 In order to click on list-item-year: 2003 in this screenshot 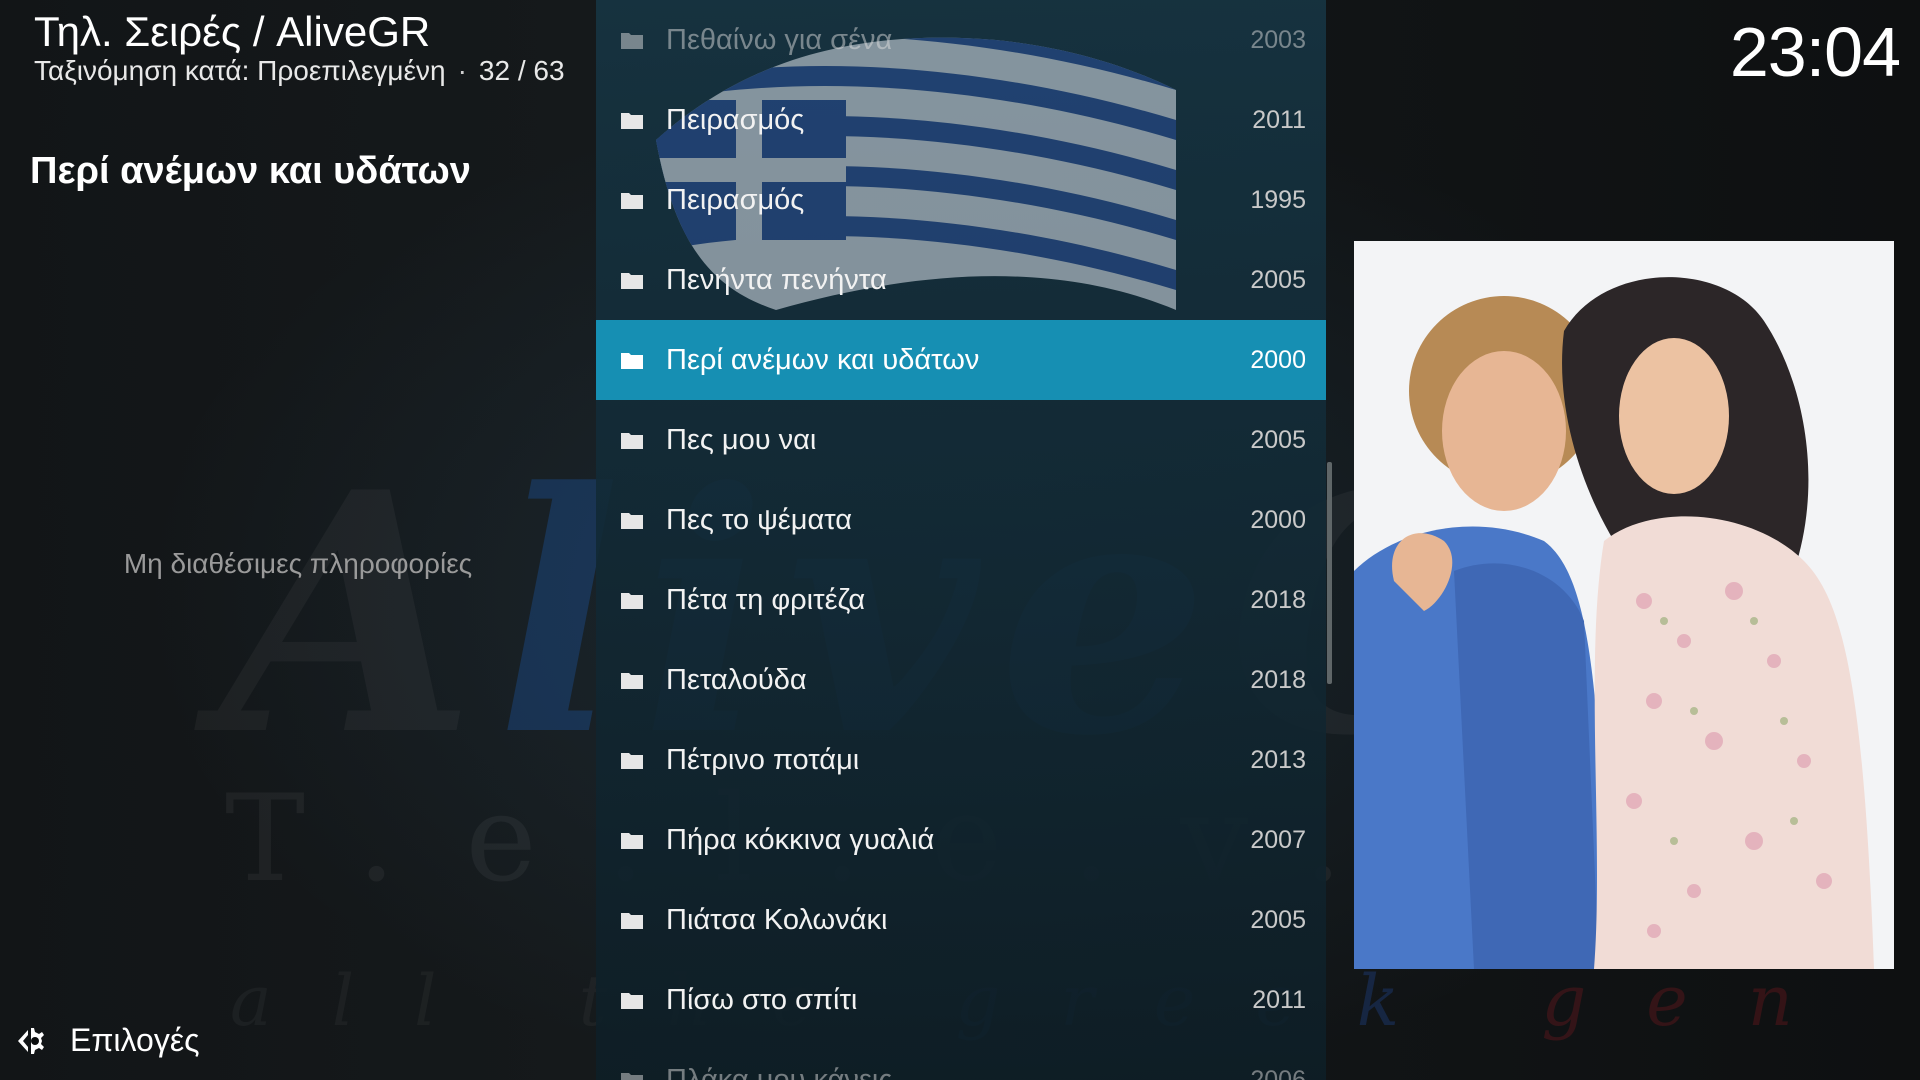, I will do `click(1278, 39)`.